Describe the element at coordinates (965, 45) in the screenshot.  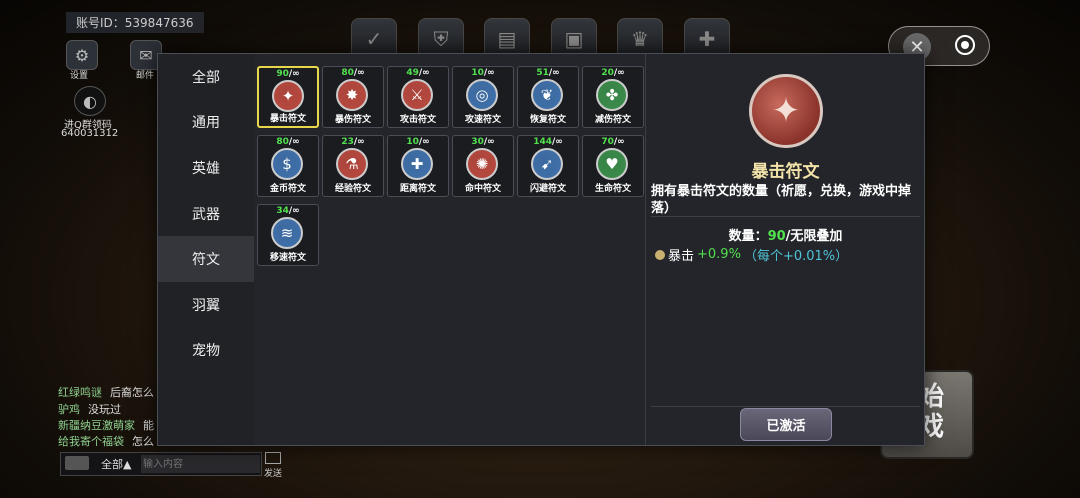
I see `target-icon` at that location.